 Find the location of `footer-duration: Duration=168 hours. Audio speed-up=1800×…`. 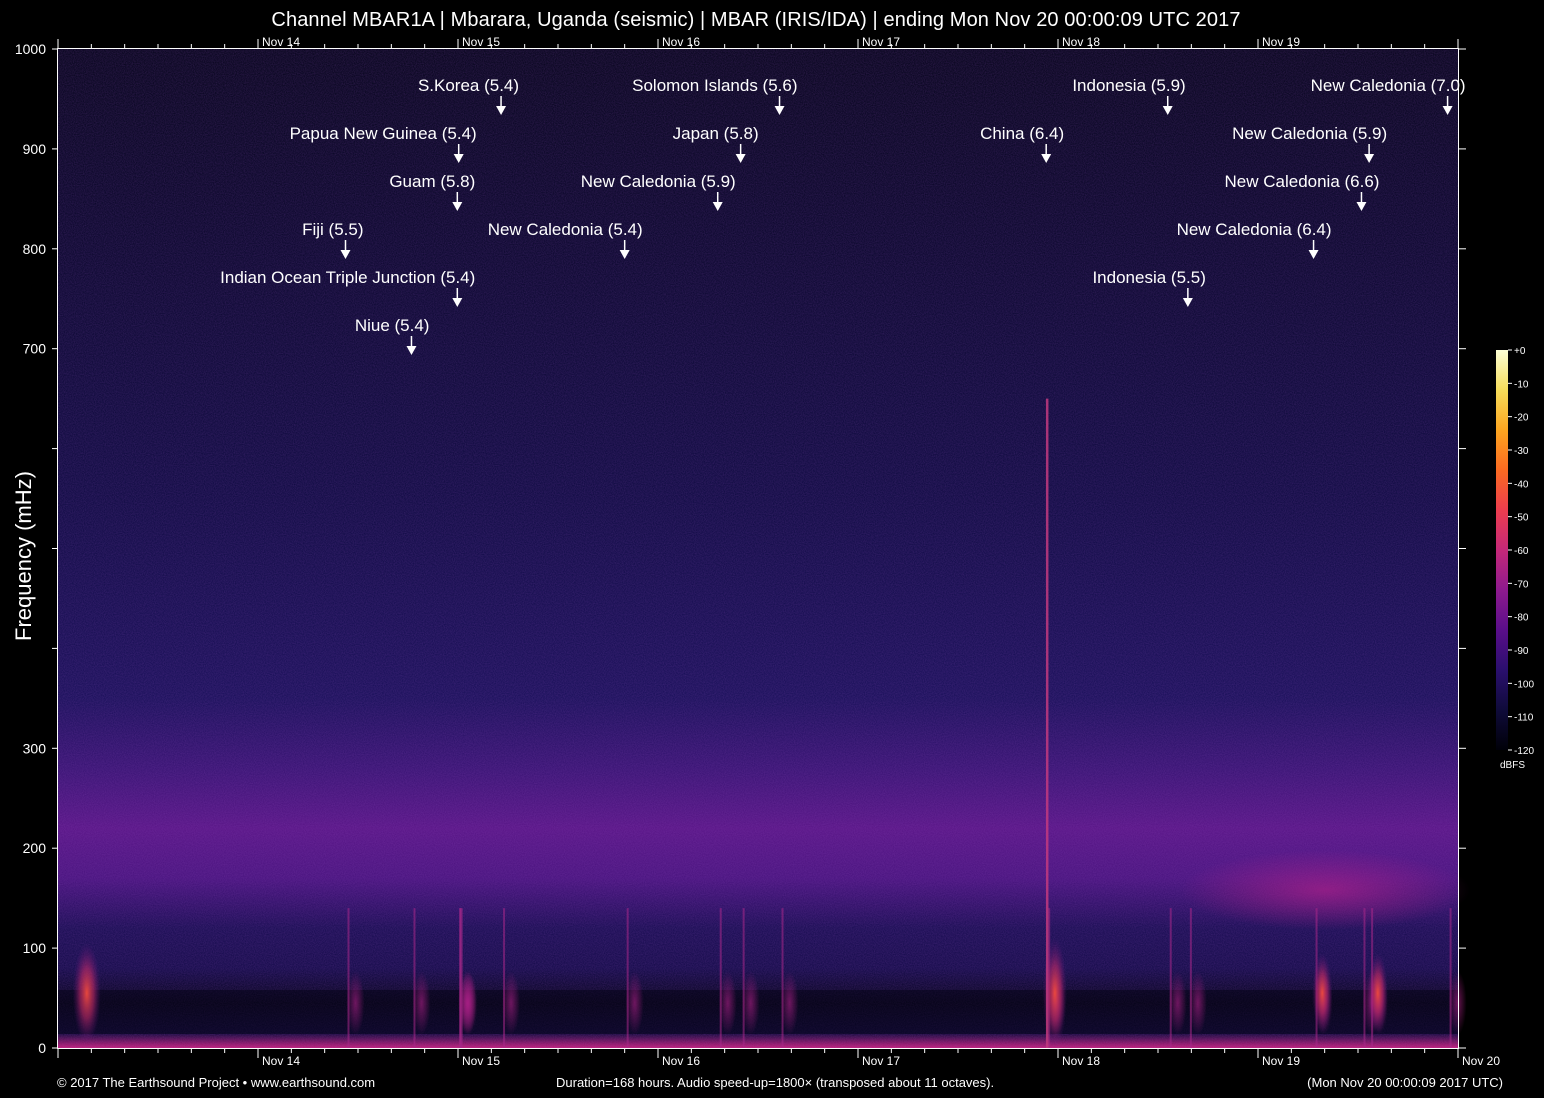

footer-duration: Duration=168 hours. Audio speed-up=1800×… is located at coordinates (775, 1082).